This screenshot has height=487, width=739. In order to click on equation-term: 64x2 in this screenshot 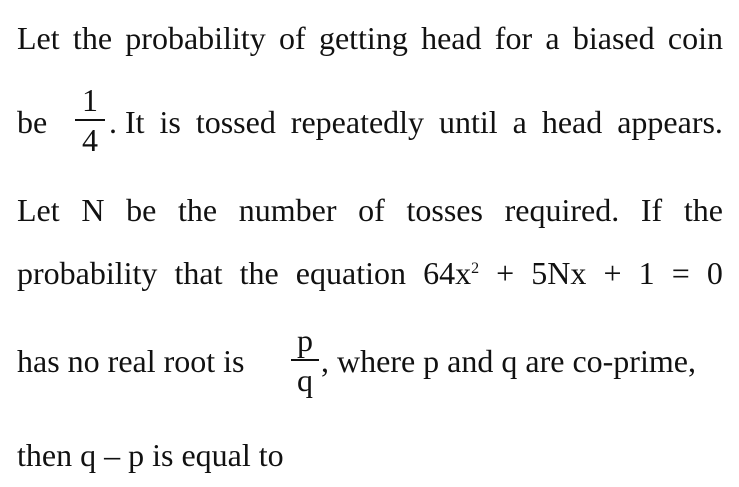, I will do `click(451, 273)`.